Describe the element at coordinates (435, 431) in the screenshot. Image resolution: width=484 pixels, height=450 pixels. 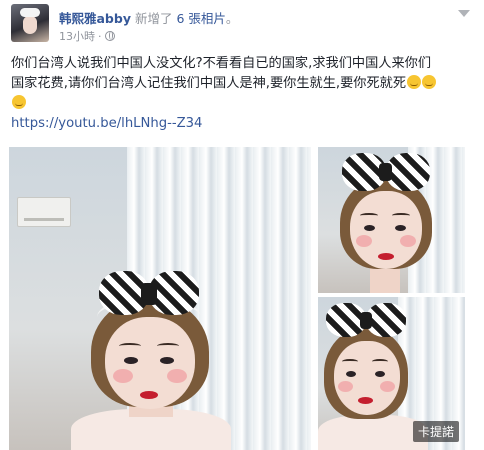
I see `photo-overlay-label: 卡提諾` at that location.